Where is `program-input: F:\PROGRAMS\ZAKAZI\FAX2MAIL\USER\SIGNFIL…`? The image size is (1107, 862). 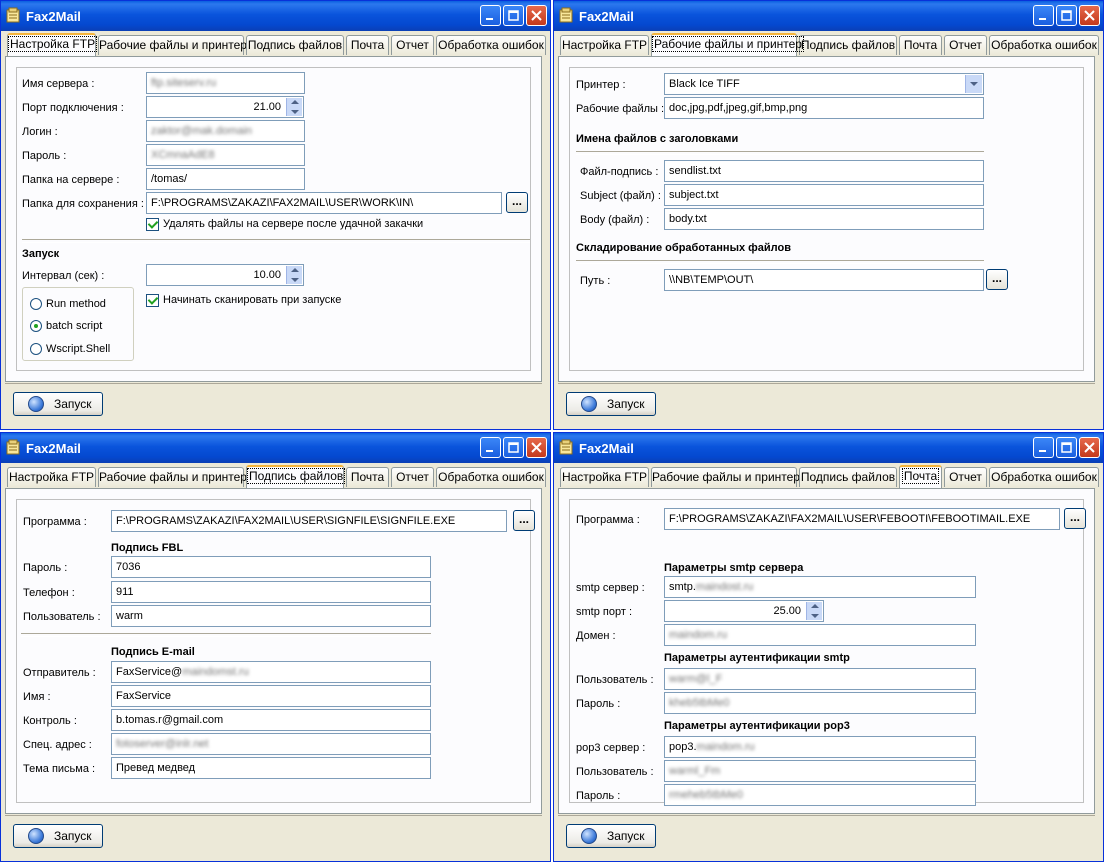
program-input: F:\PROGRAMS\ZAKAZI\FAX2MAIL\USER\SIGNFIL… is located at coordinates (309, 521).